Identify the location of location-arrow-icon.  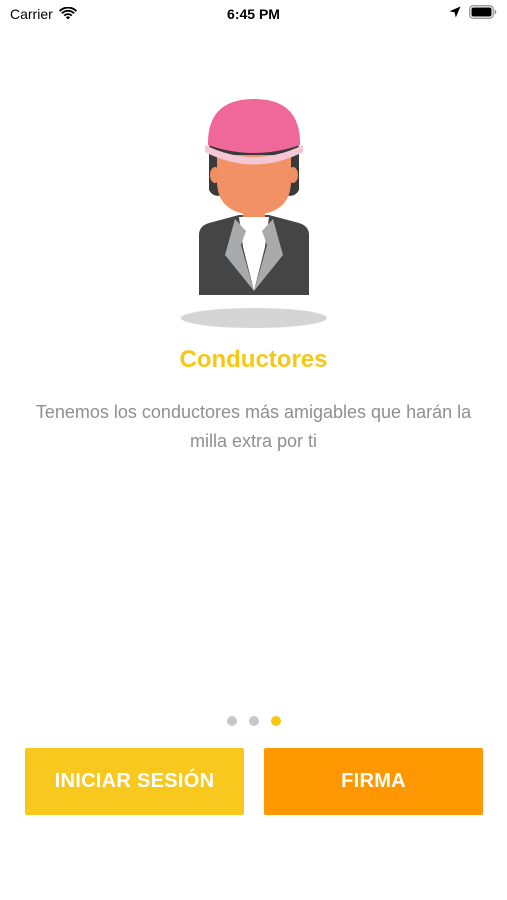
(455, 12).